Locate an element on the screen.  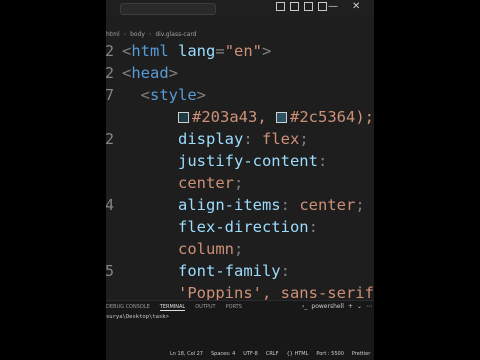
breadcrumb-item: div.glass-card is located at coordinates (175, 34).